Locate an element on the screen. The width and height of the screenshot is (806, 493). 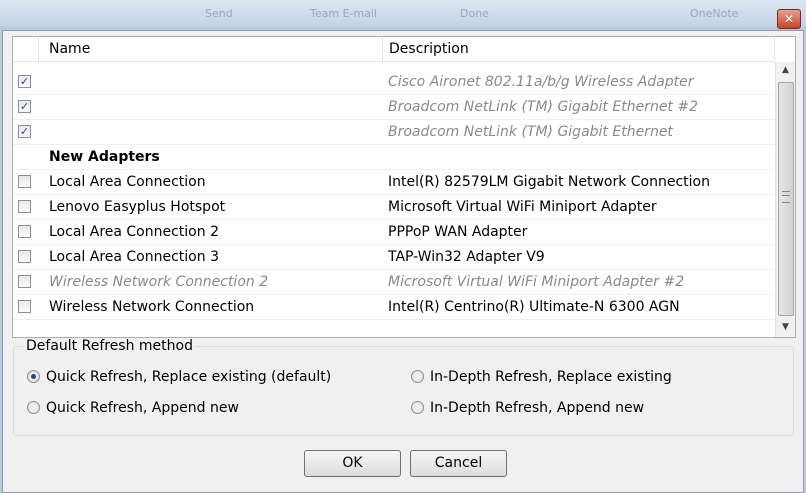
adapter-name: Wireless Network Connection is located at coordinates (152, 307).